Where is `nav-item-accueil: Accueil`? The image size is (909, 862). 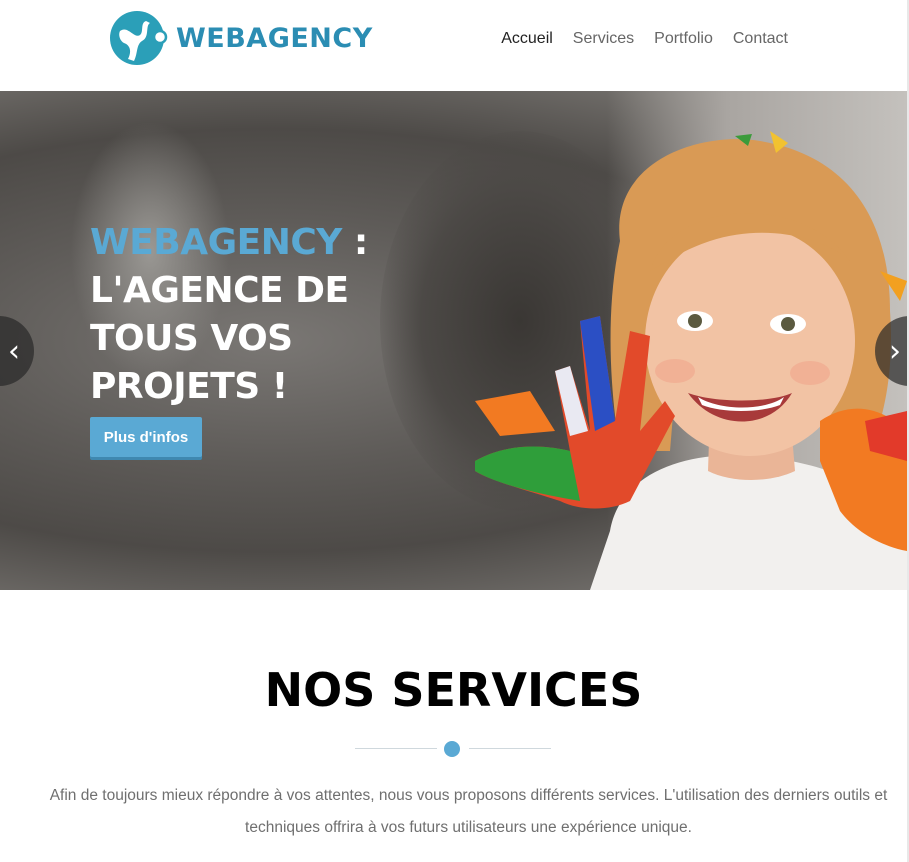
nav-item-accueil: Accueil is located at coordinates (527, 39).